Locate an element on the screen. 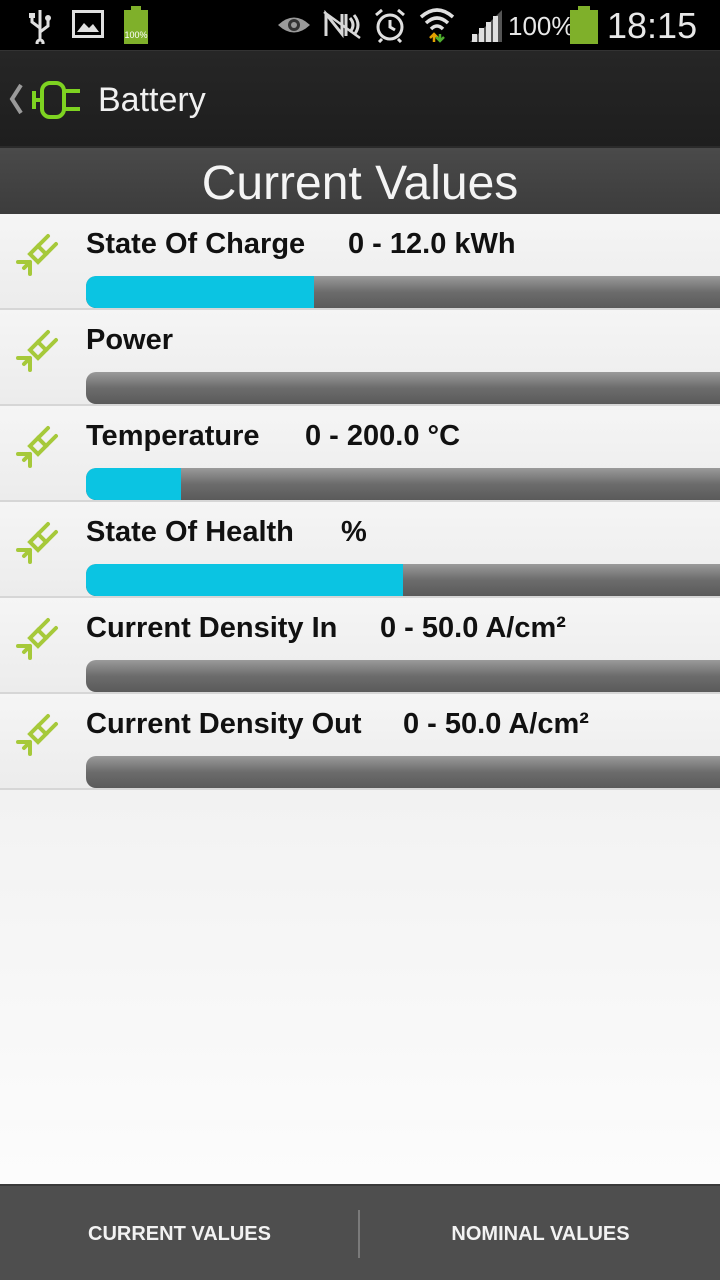 The width and height of the screenshot is (720, 1280). app-title: Battery is located at coordinates (152, 100).